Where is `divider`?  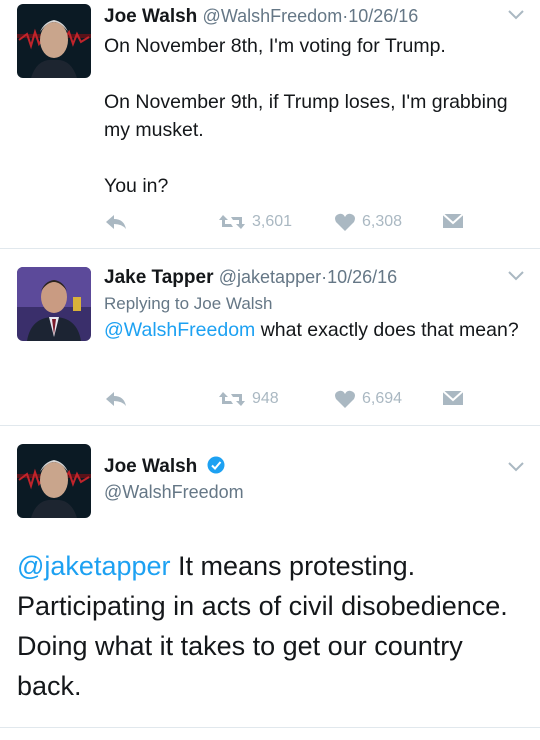 divider is located at coordinates (270, 727).